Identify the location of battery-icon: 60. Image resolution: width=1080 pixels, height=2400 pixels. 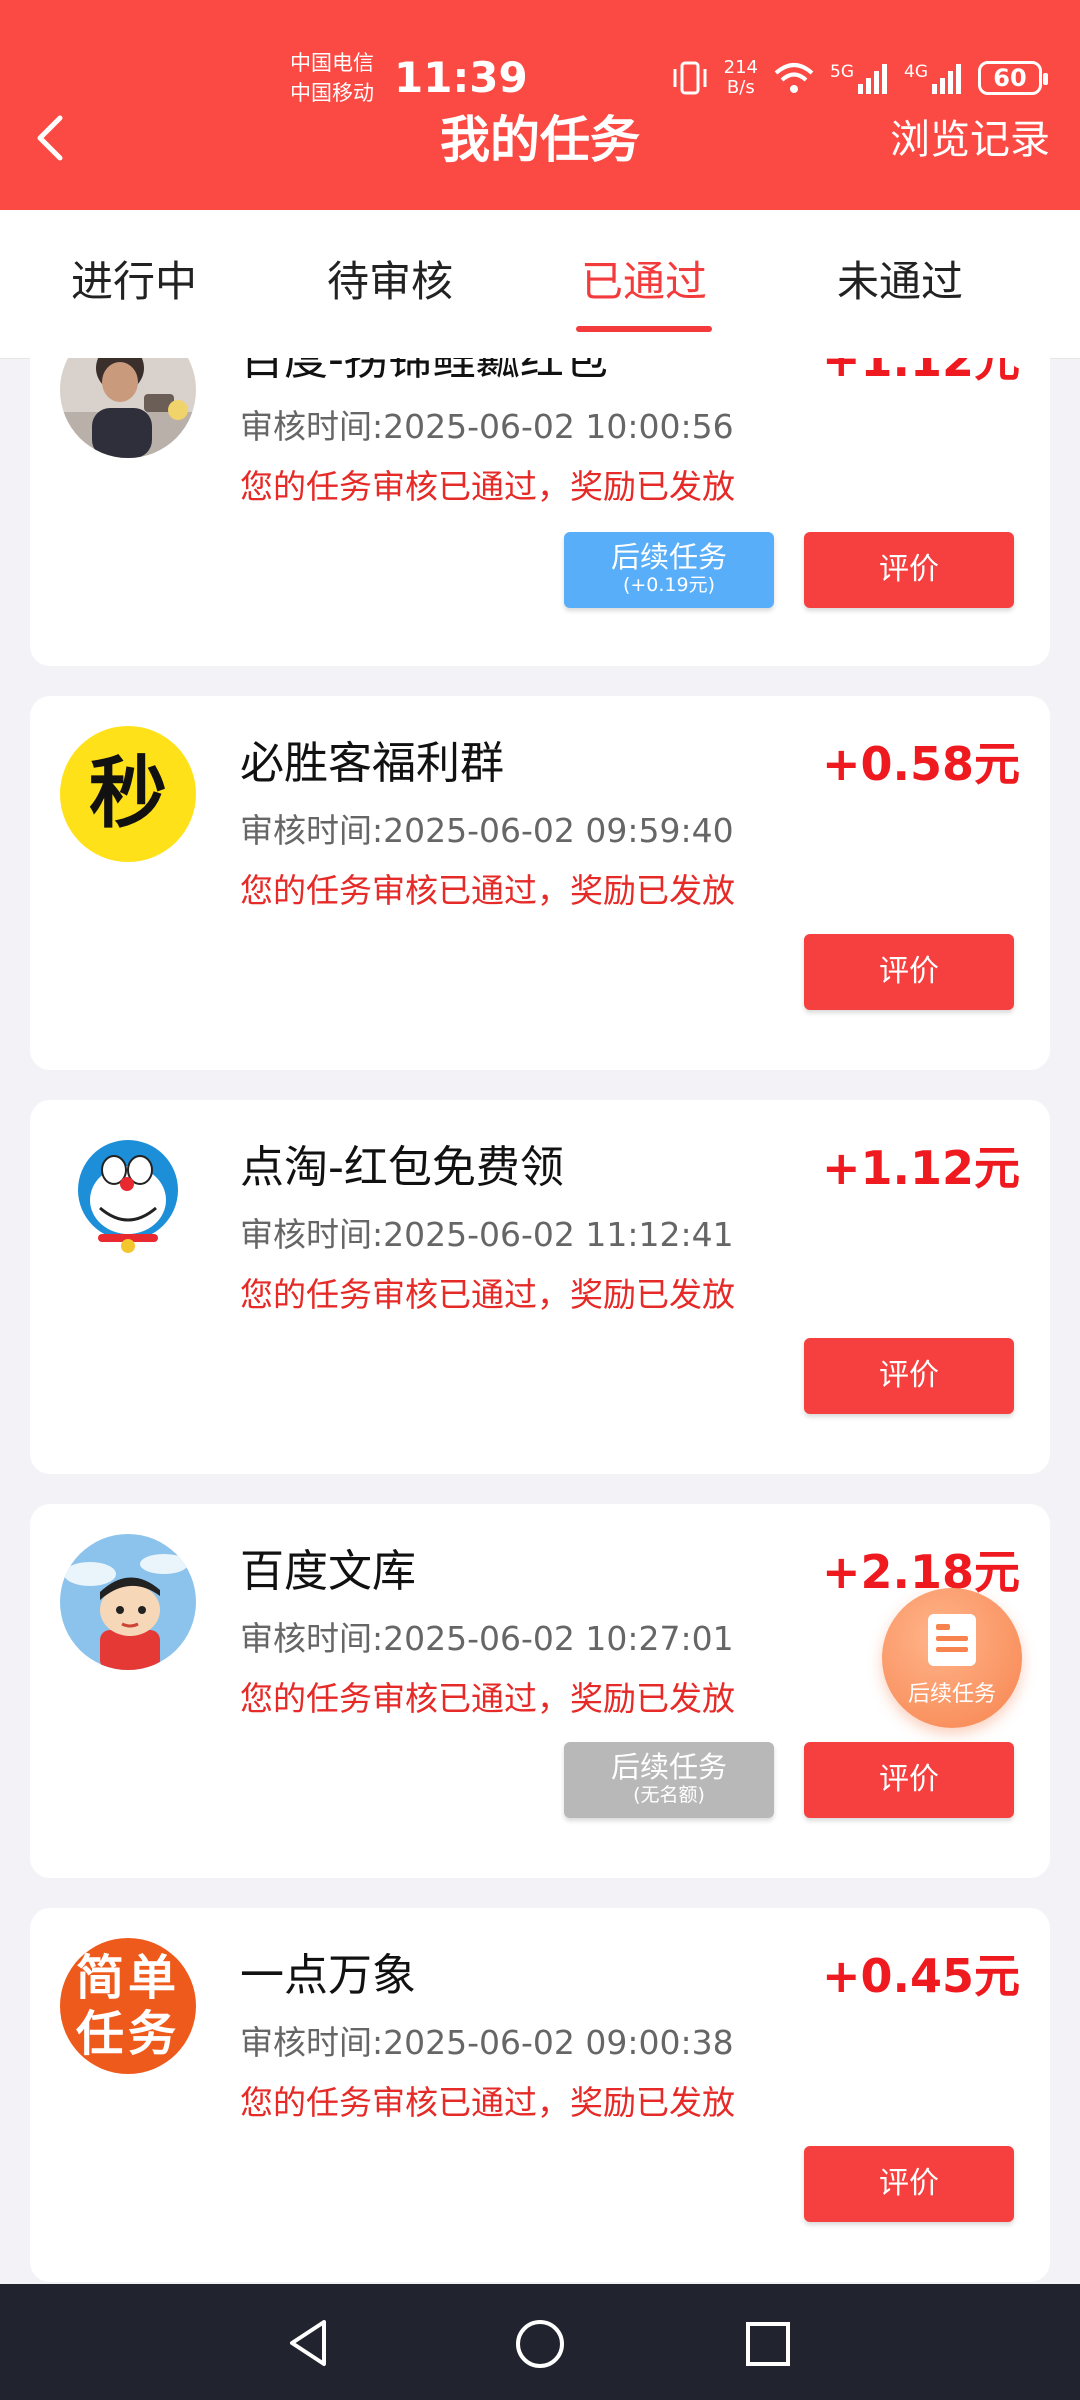
(1013, 78).